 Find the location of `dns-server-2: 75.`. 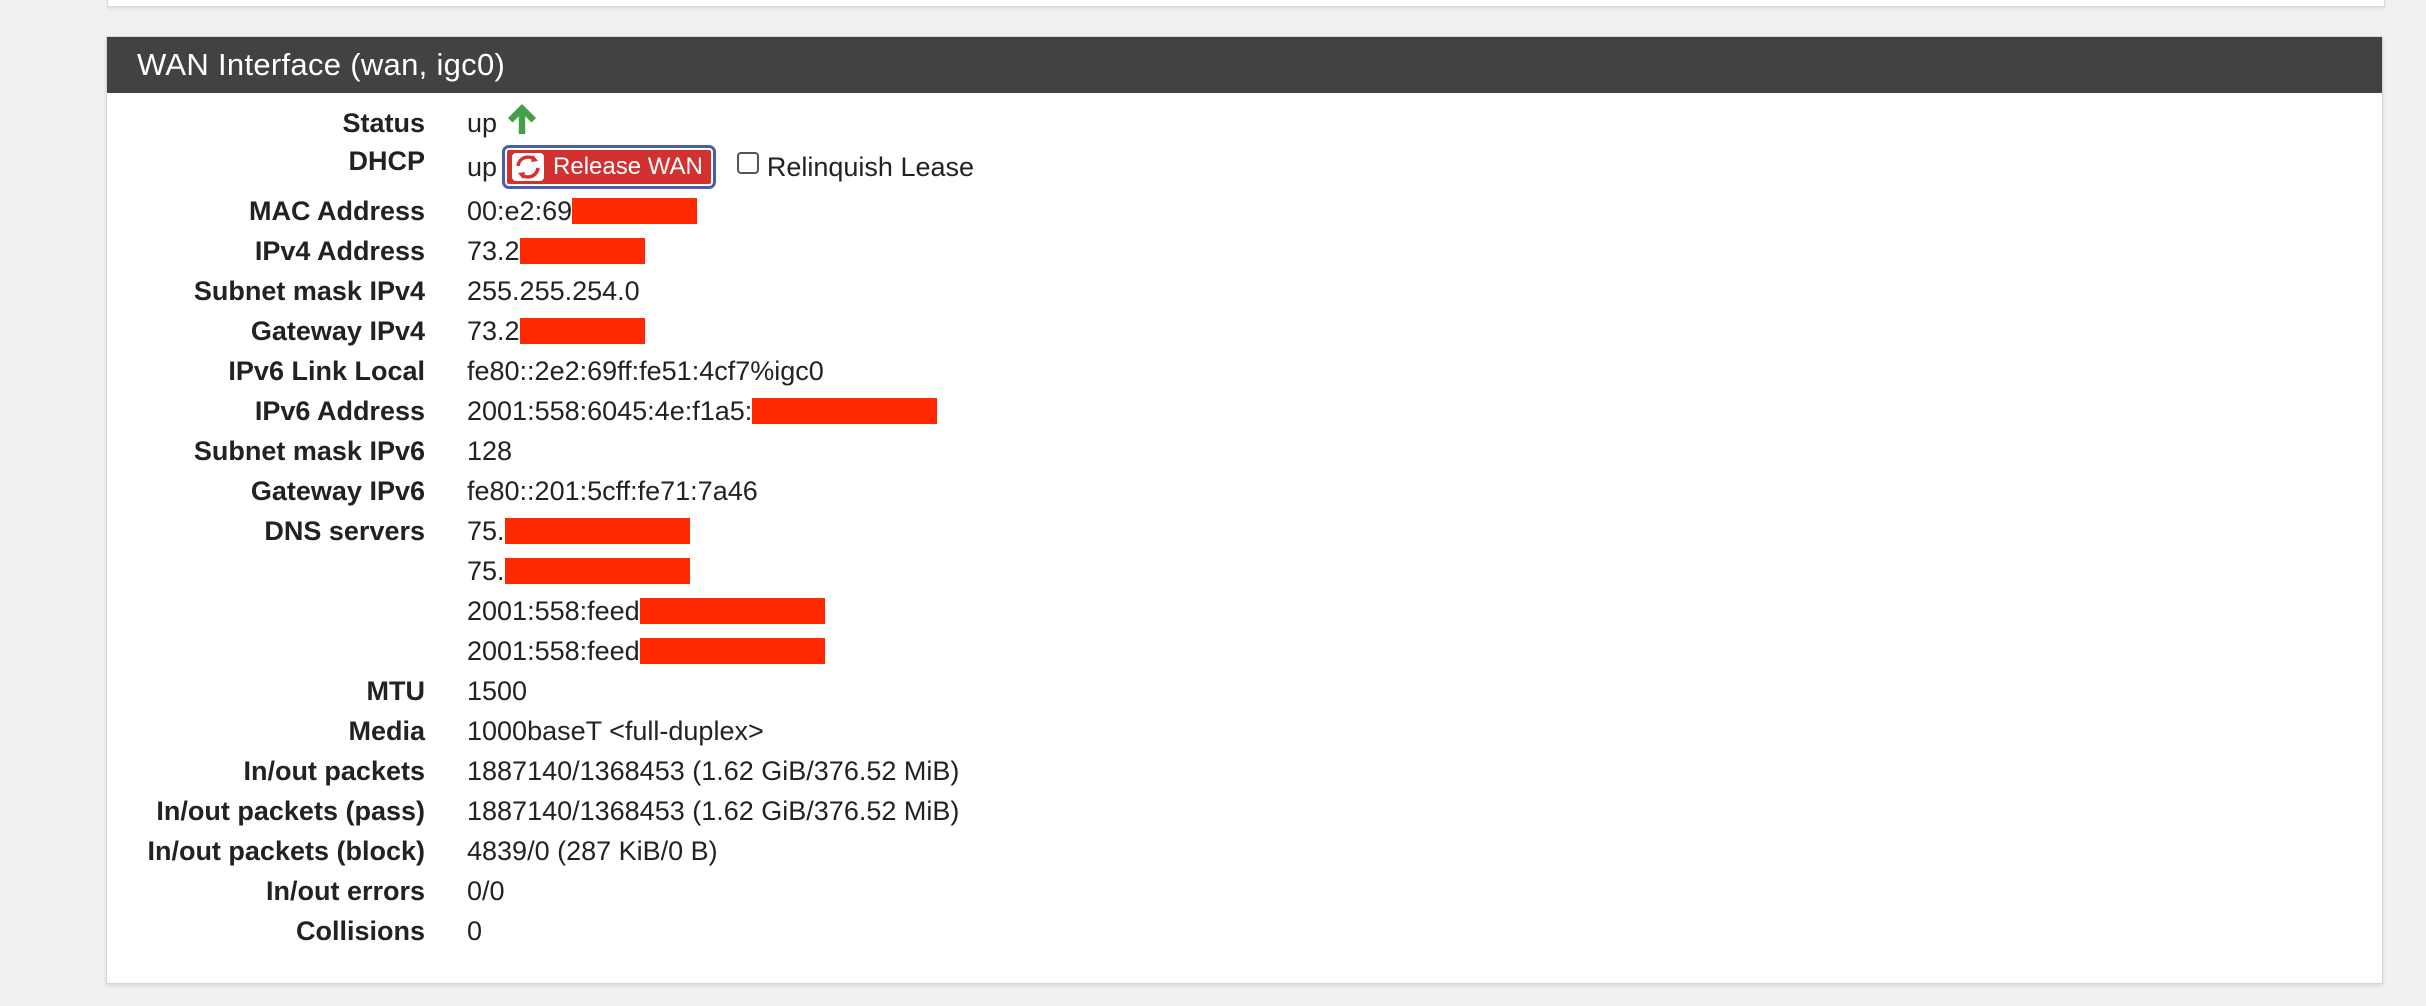

dns-server-2: 75. is located at coordinates (486, 571).